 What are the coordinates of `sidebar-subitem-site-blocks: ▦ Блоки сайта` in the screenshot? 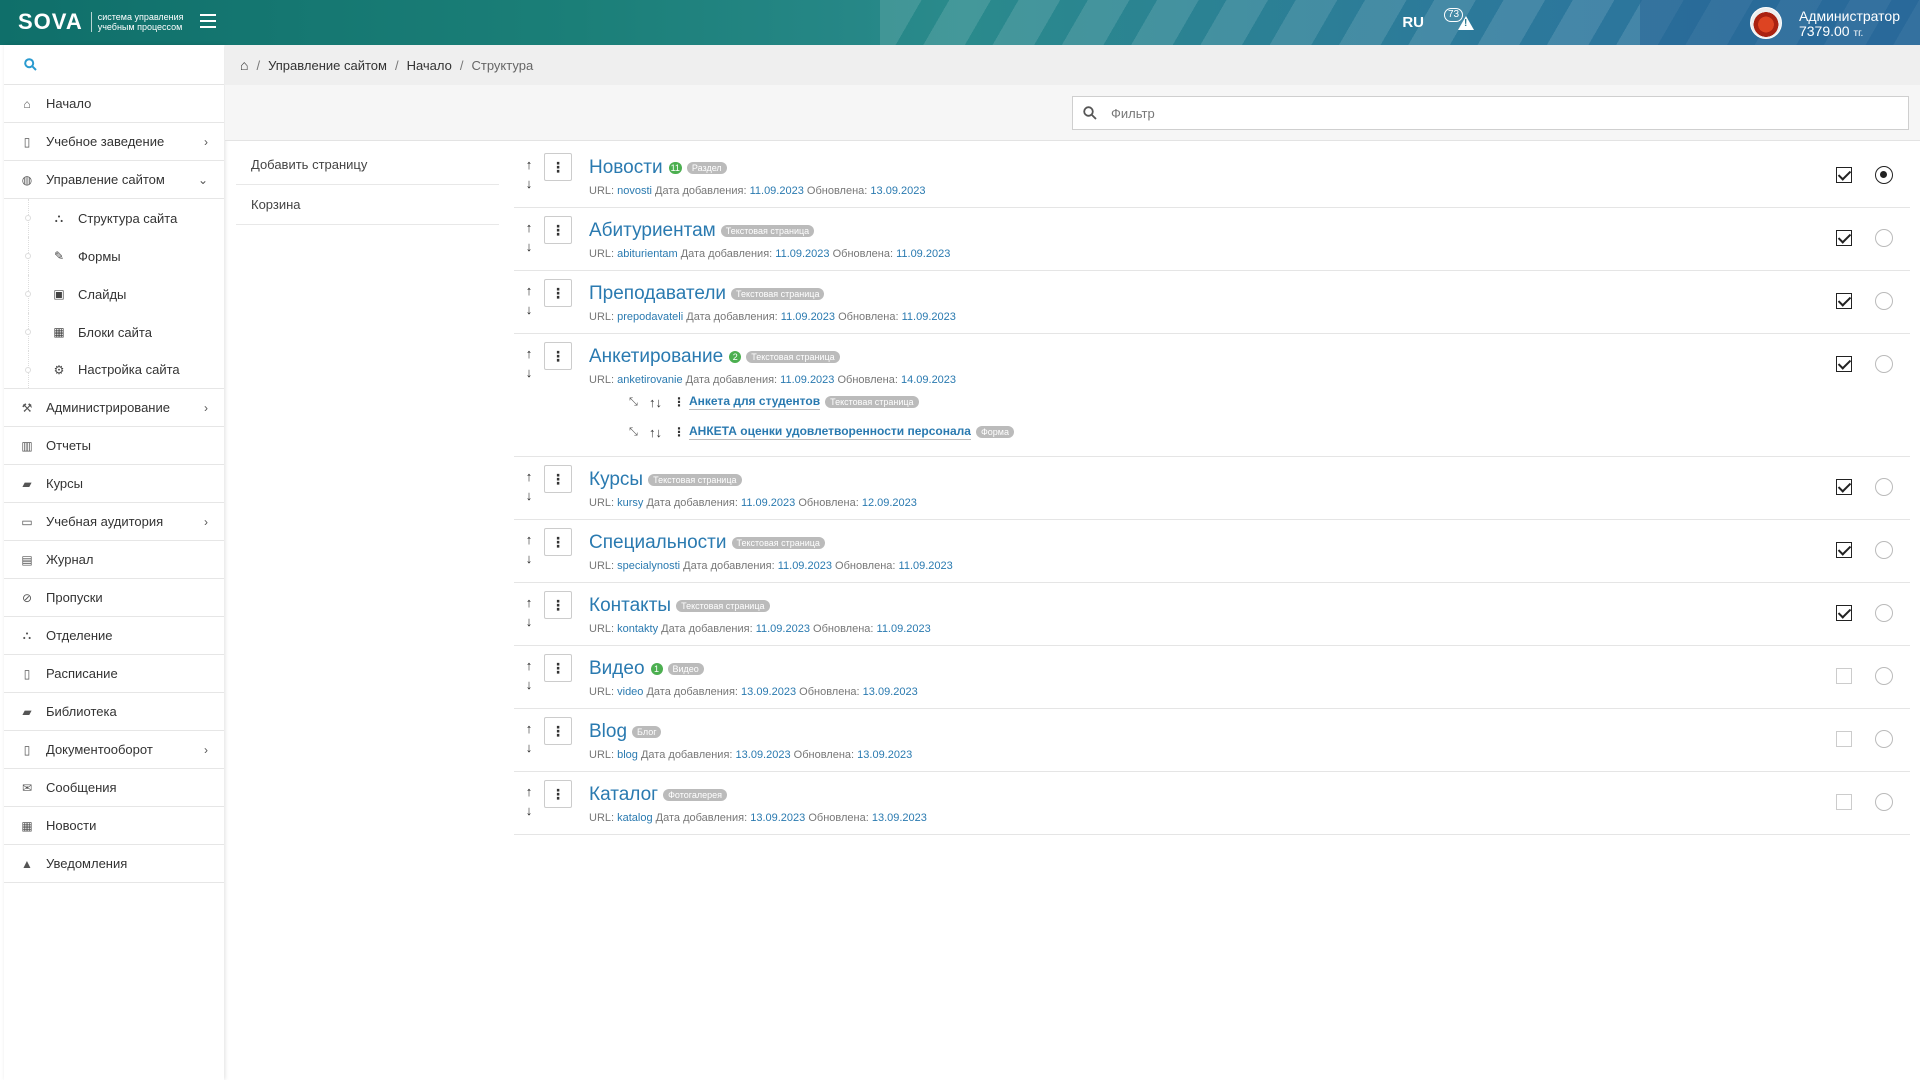 It's located at (114, 332).